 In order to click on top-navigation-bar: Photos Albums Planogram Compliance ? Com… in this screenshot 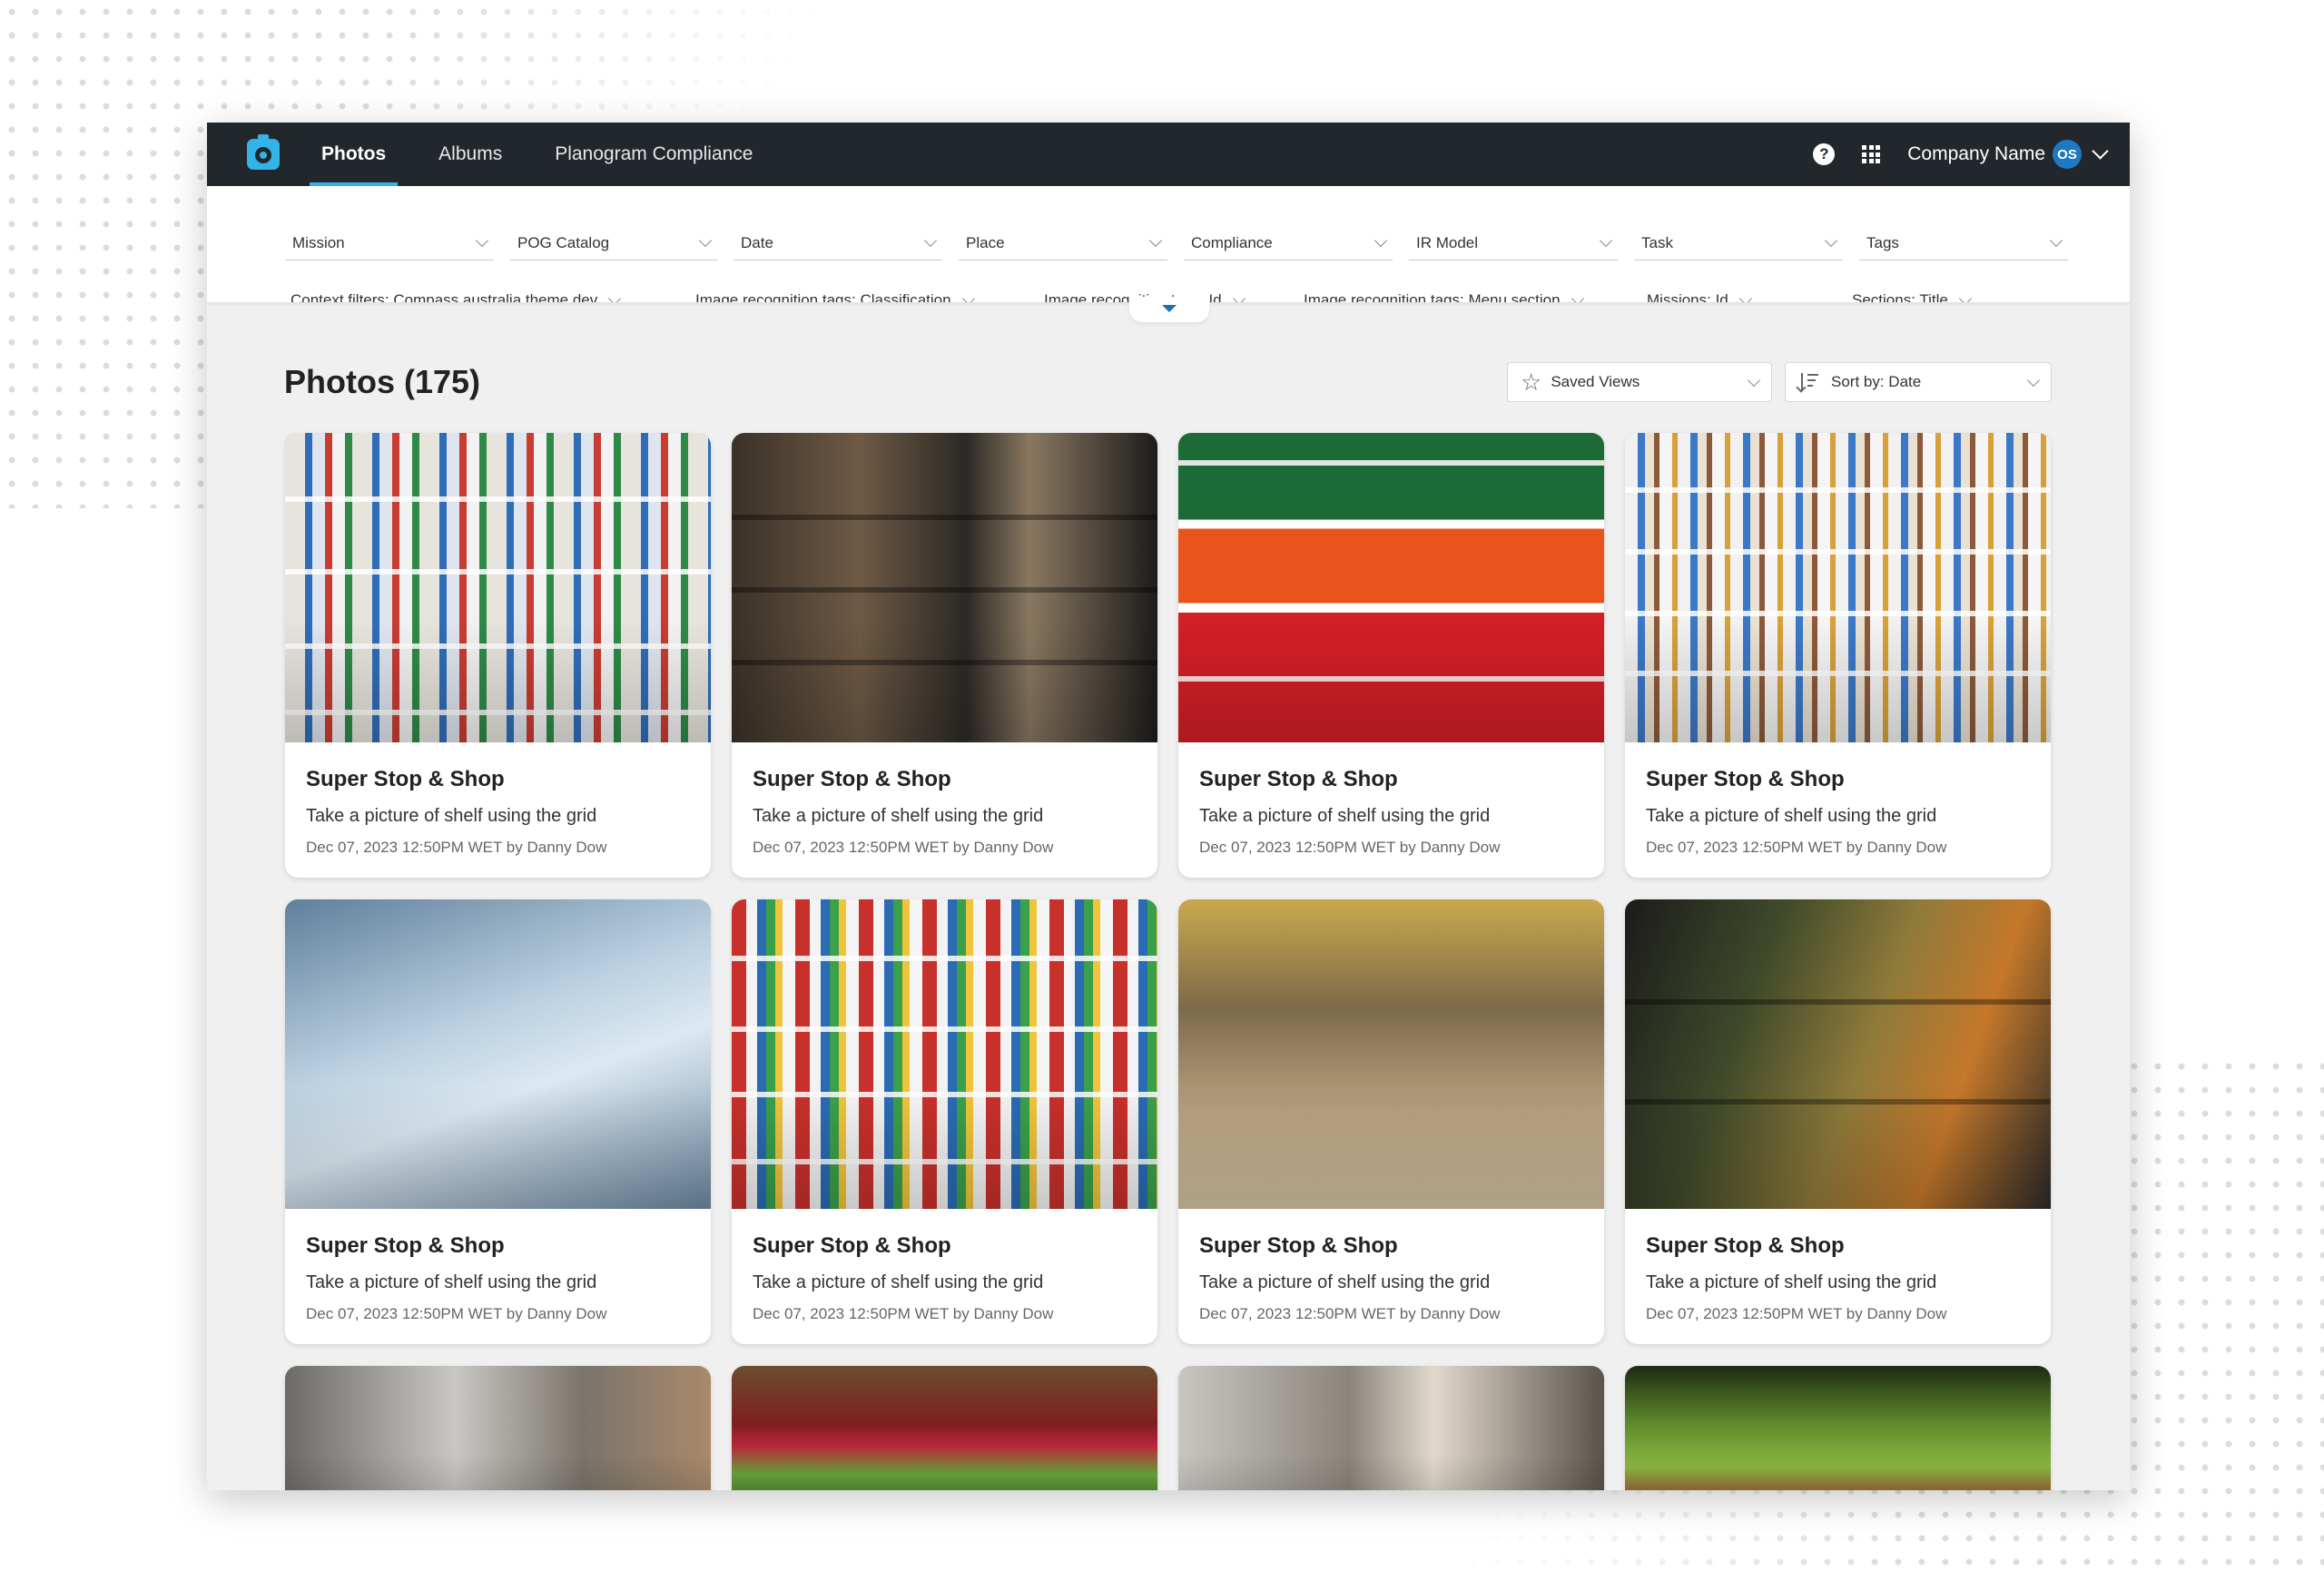, I will do `click(1168, 154)`.